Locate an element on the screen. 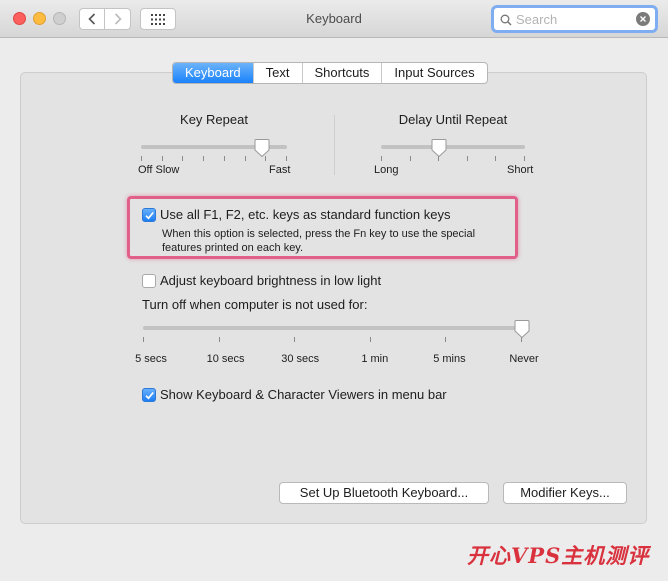 The width and height of the screenshot is (668, 581). close-icon is located at coordinates (643, 19).